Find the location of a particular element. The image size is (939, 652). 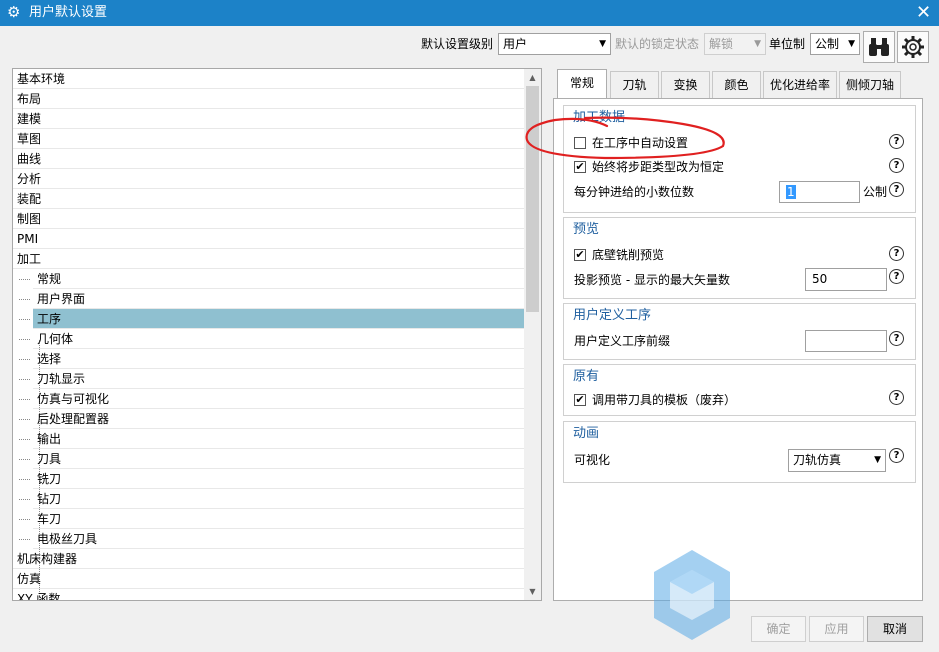

tree-item: 刀具 is located at coordinates (272, 459).